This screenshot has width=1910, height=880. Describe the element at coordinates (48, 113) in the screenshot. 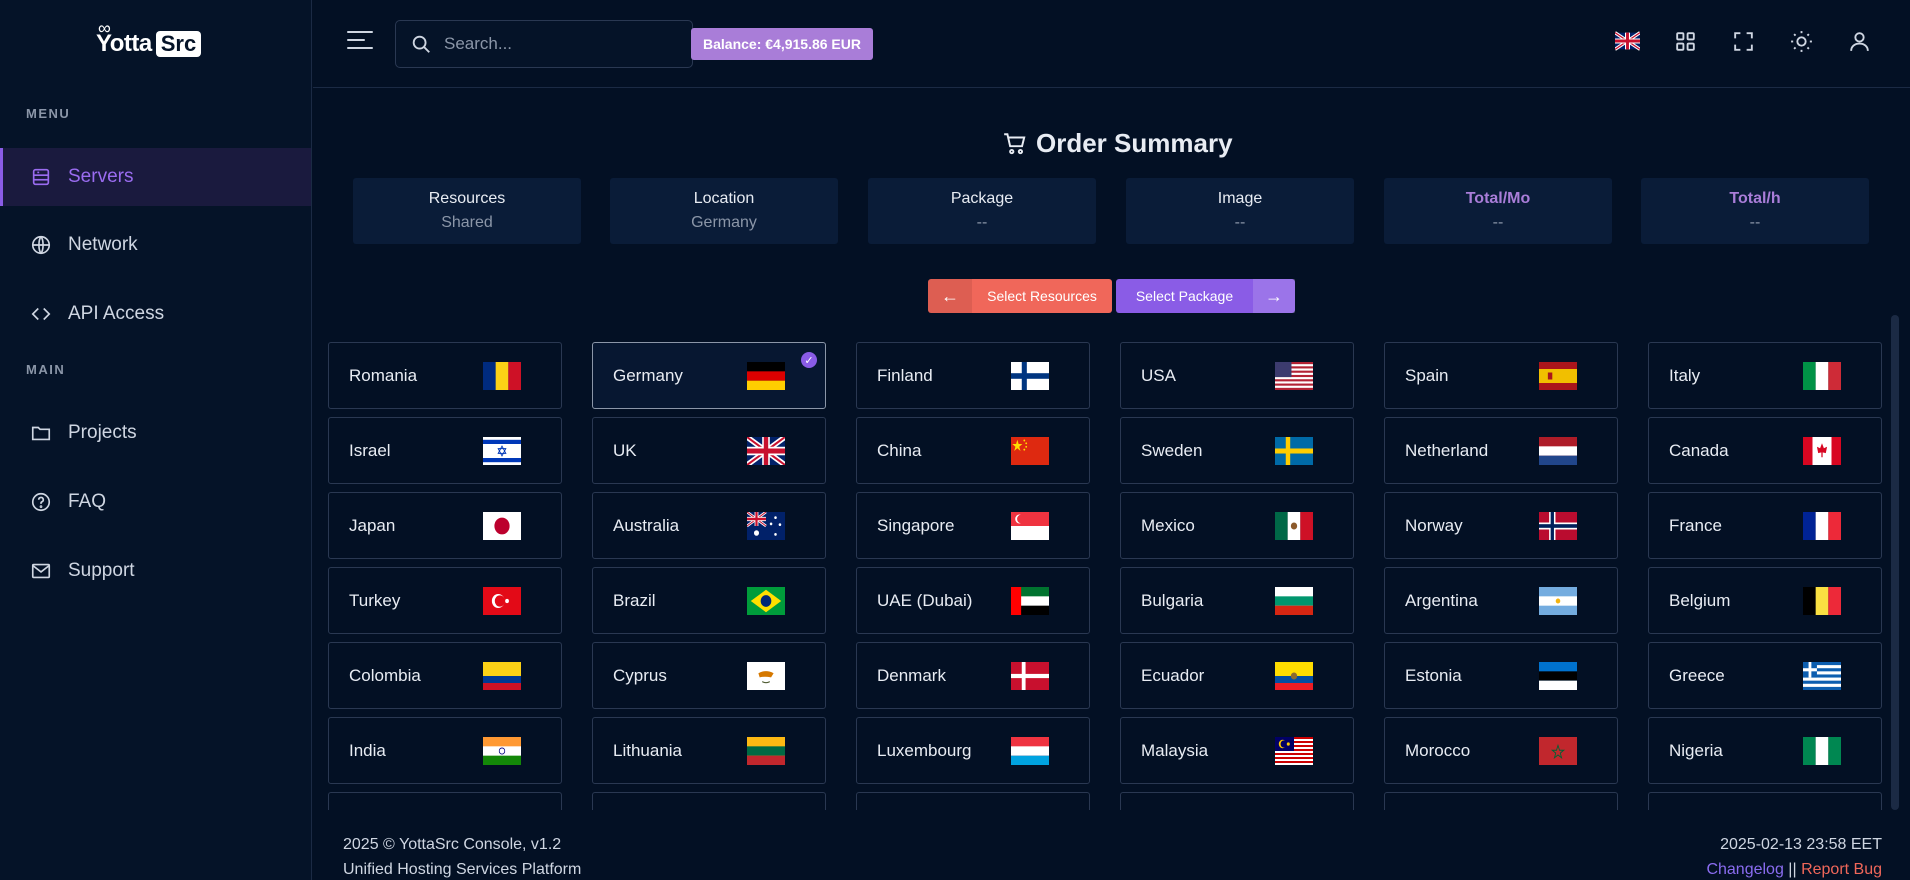

I see `menu-section-label: MENU` at that location.